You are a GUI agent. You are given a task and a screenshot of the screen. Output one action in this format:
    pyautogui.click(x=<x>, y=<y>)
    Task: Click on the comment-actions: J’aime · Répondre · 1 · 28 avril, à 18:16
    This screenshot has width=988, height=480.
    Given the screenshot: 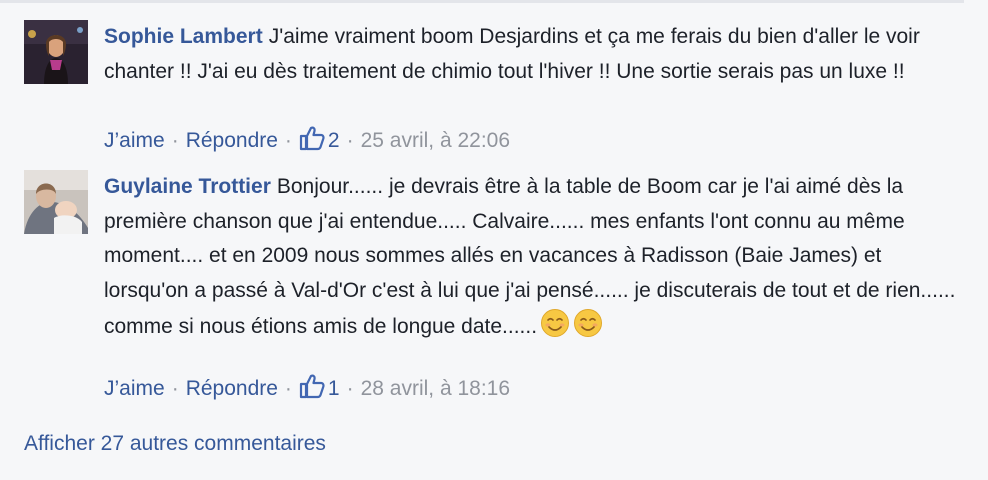 What is the action you would take?
    pyautogui.click(x=307, y=388)
    